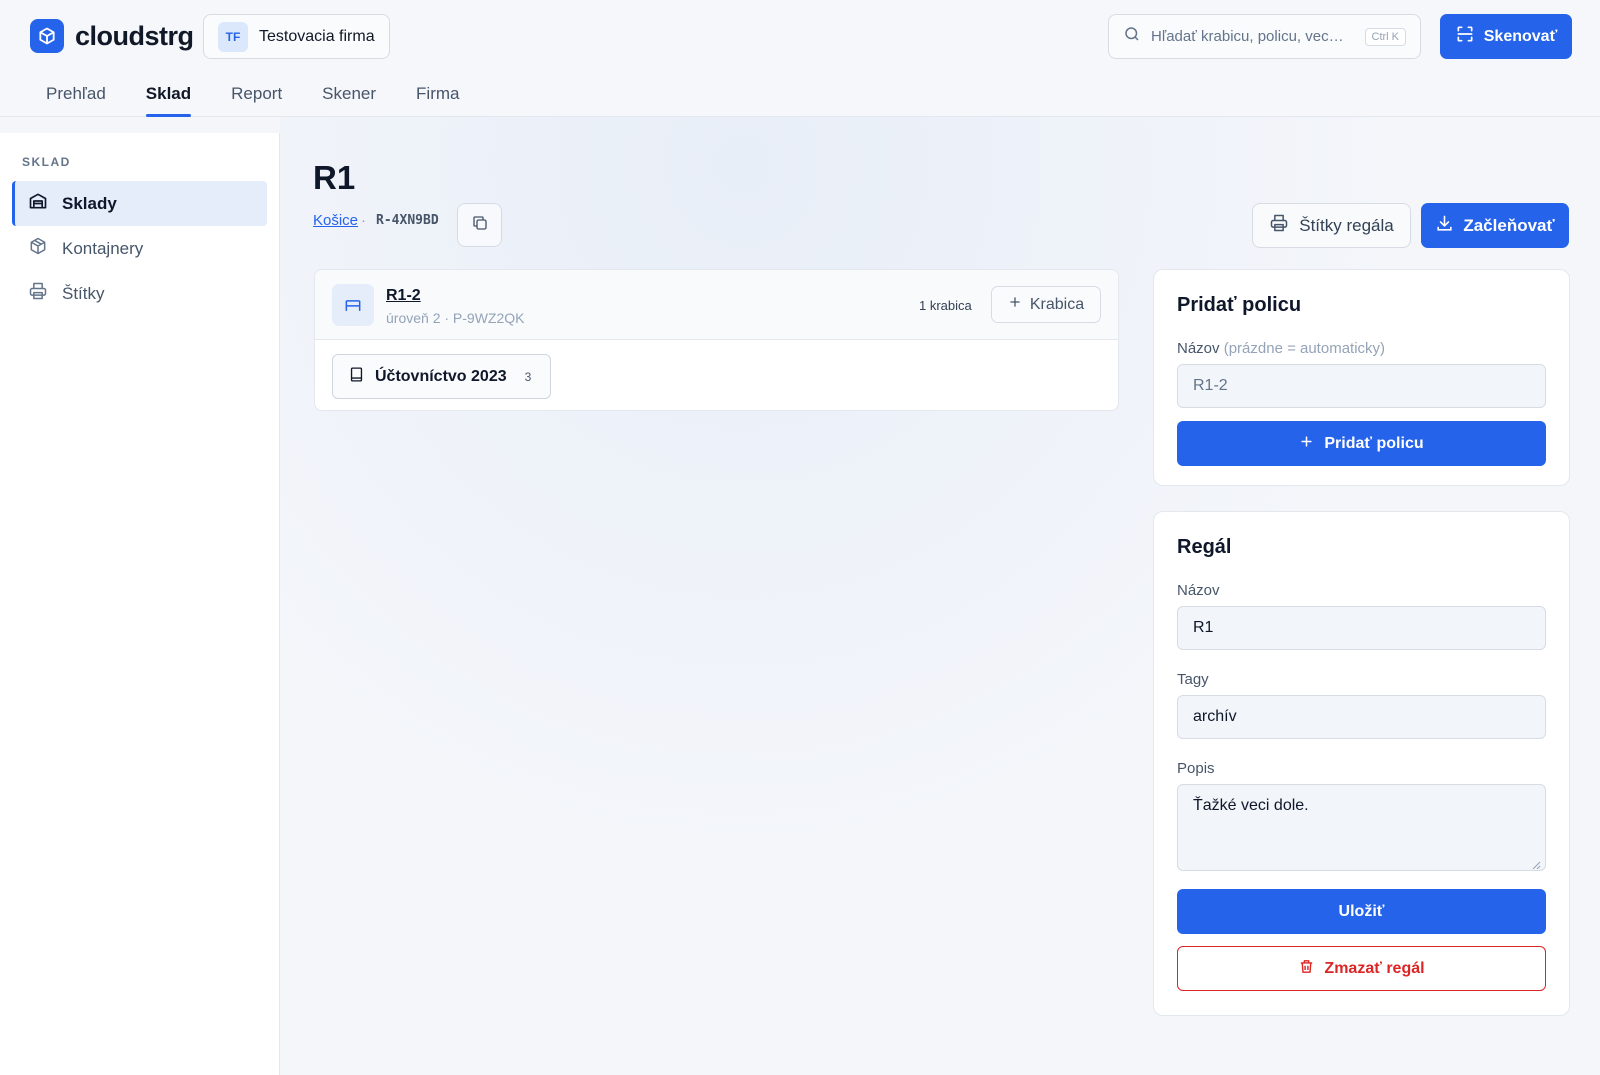  What do you see at coordinates (134, 35) in the screenshot?
I see `brand-name: cloudstrg` at bounding box center [134, 35].